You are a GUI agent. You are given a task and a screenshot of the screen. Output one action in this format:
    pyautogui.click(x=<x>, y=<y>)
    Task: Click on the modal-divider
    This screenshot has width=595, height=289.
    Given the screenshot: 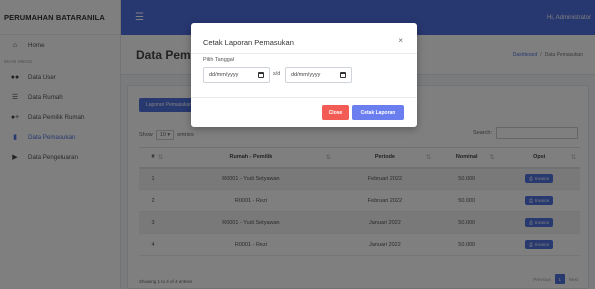 What is the action you would take?
    pyautogui.click(x=304, y=53)
    